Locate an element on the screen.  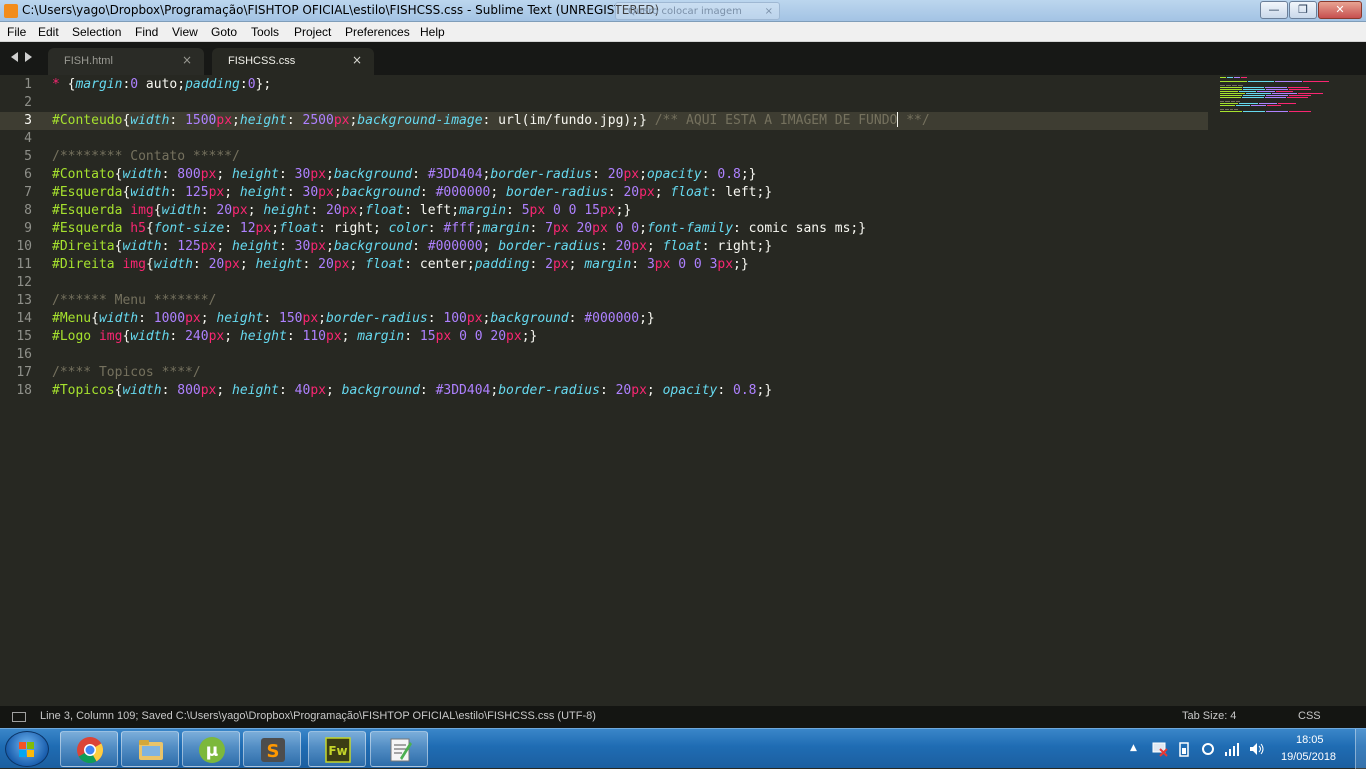
taskbar-utorrent: µ is located at coordinates (211, 749).